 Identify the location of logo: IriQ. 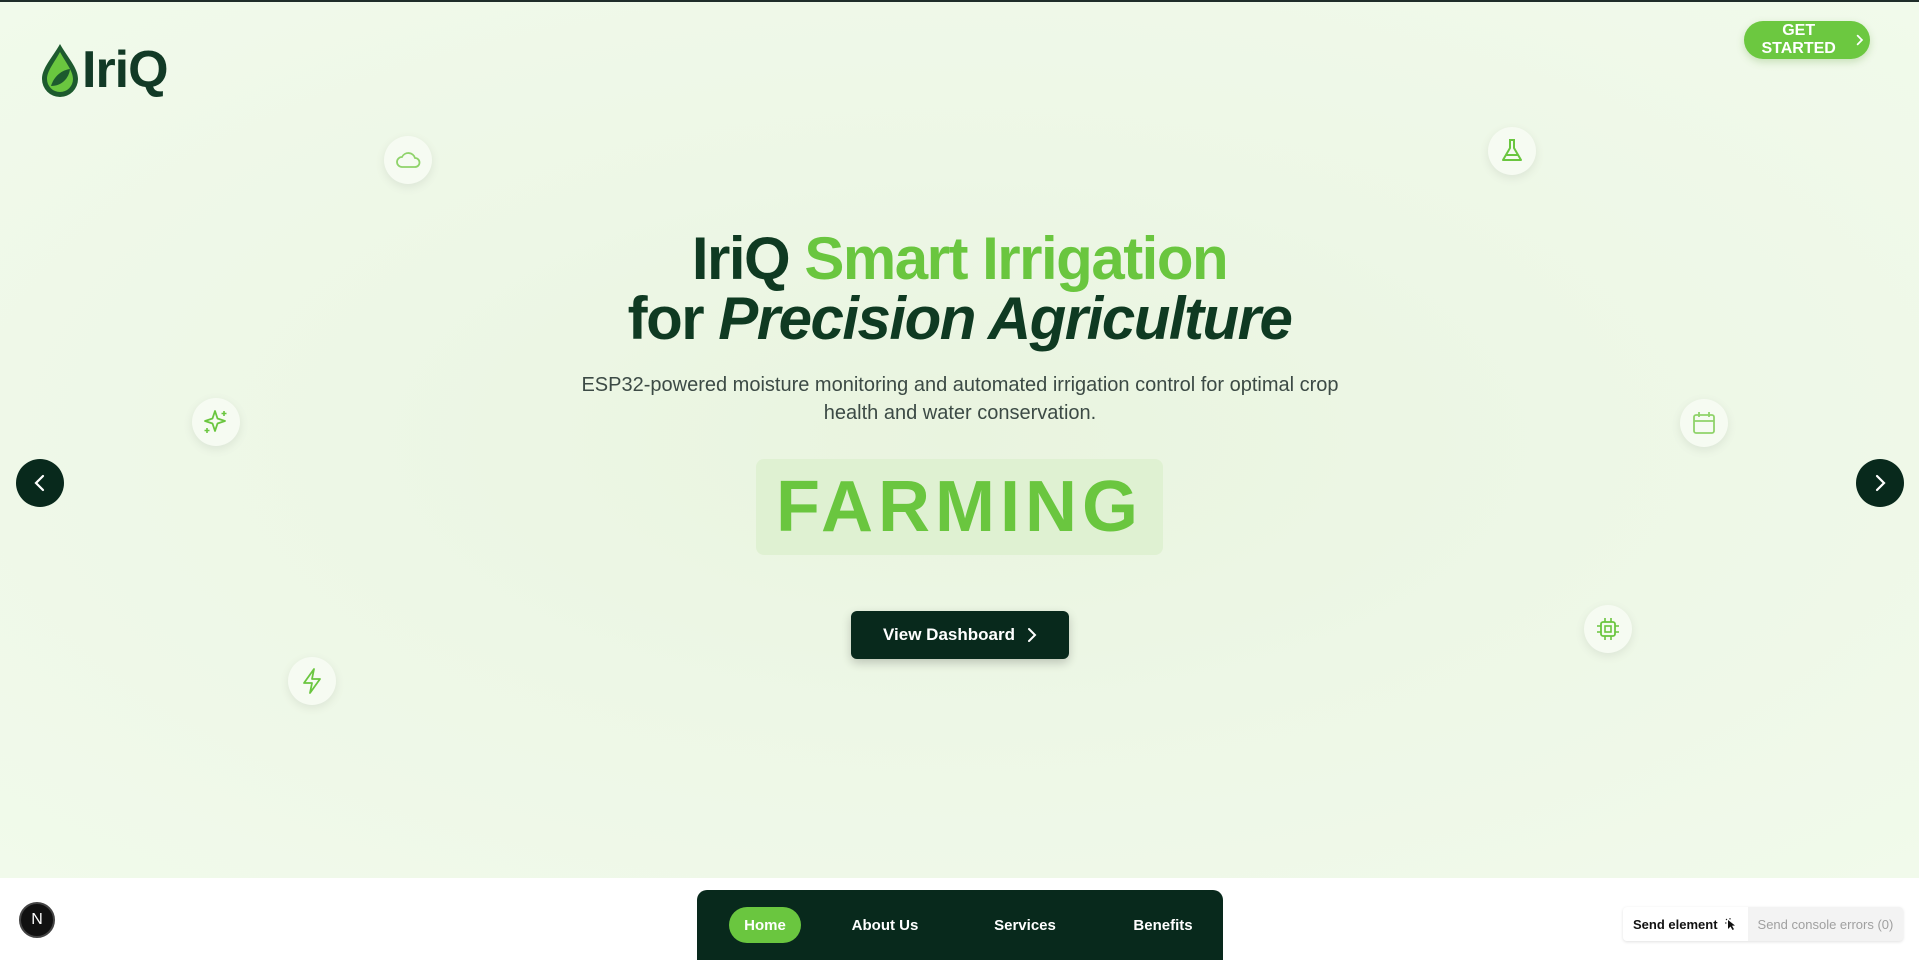
(104, 70).